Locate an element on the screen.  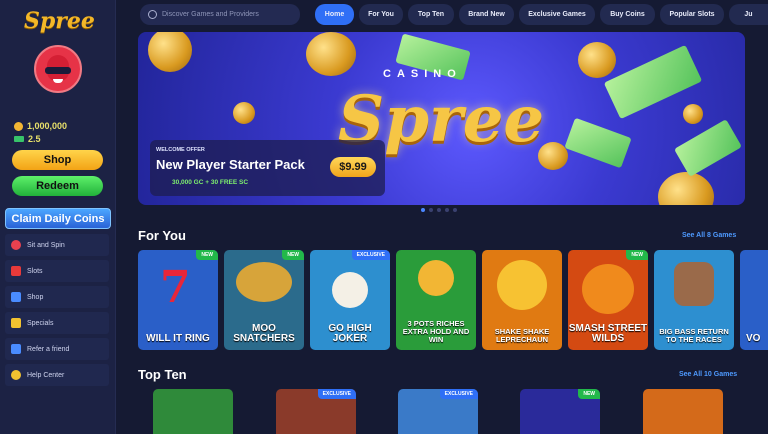
game-title: WILL IT RING is located at coordinates (178, 338).